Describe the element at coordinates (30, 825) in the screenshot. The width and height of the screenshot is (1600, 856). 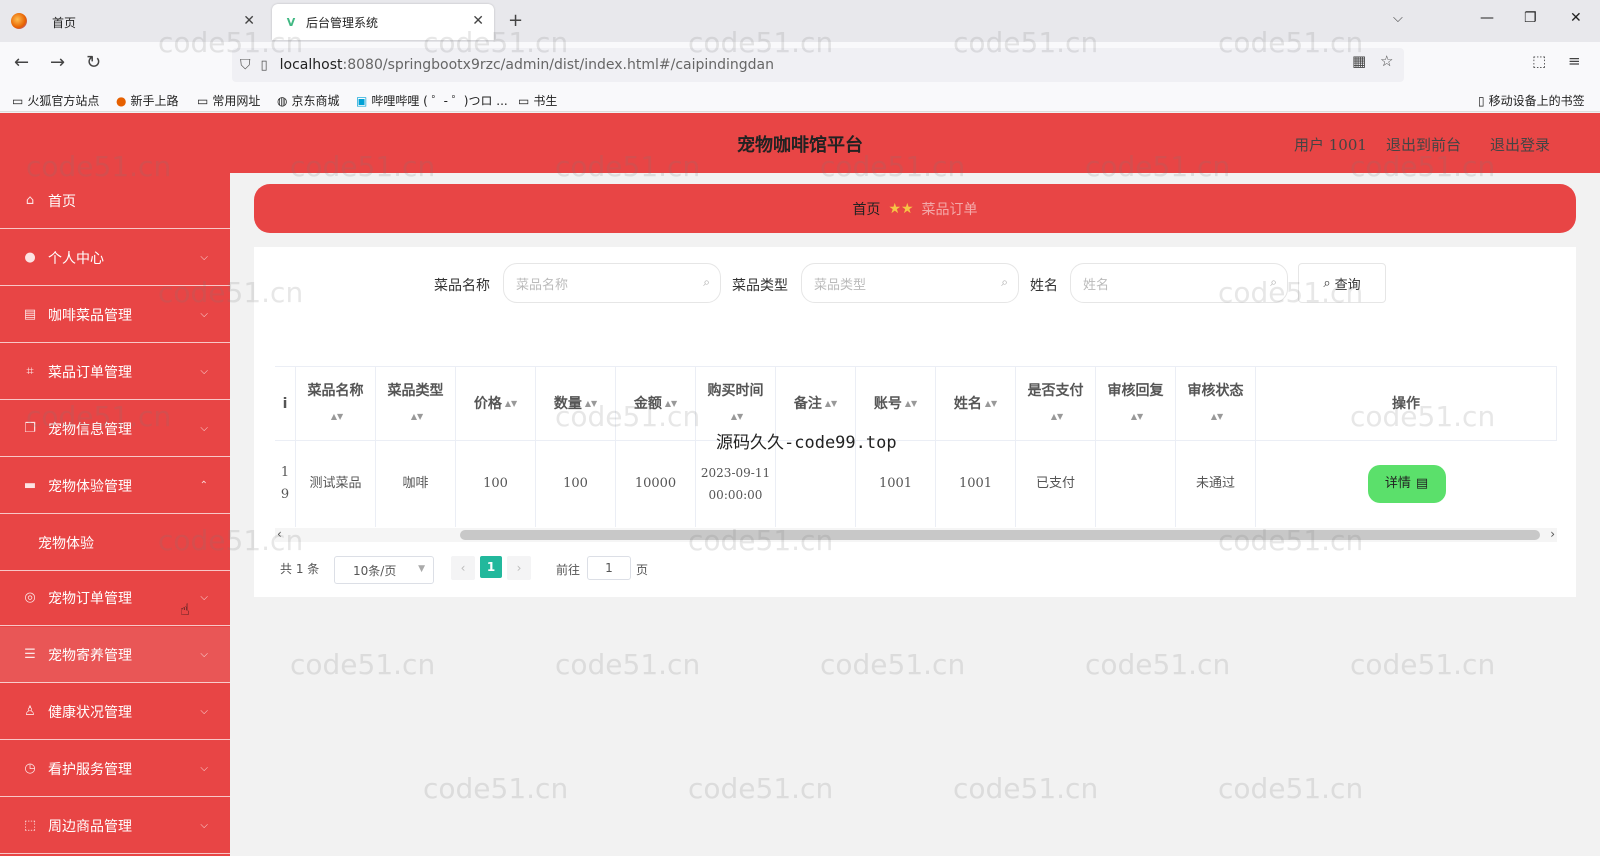
I see `frame-icon: ⬚` at that location.